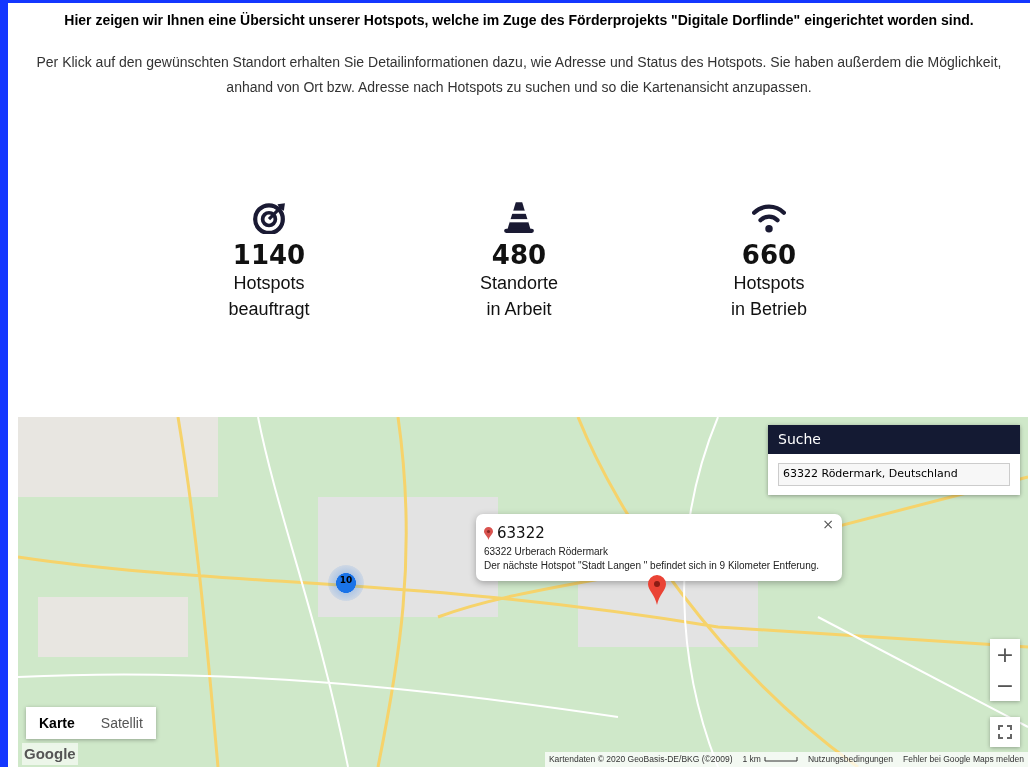 Image resolution: width=1030 pixels, height=767 pixels. Describe the element at coordinates (519, 255) in the screenshot. I see `stat-value: 480` at that location.